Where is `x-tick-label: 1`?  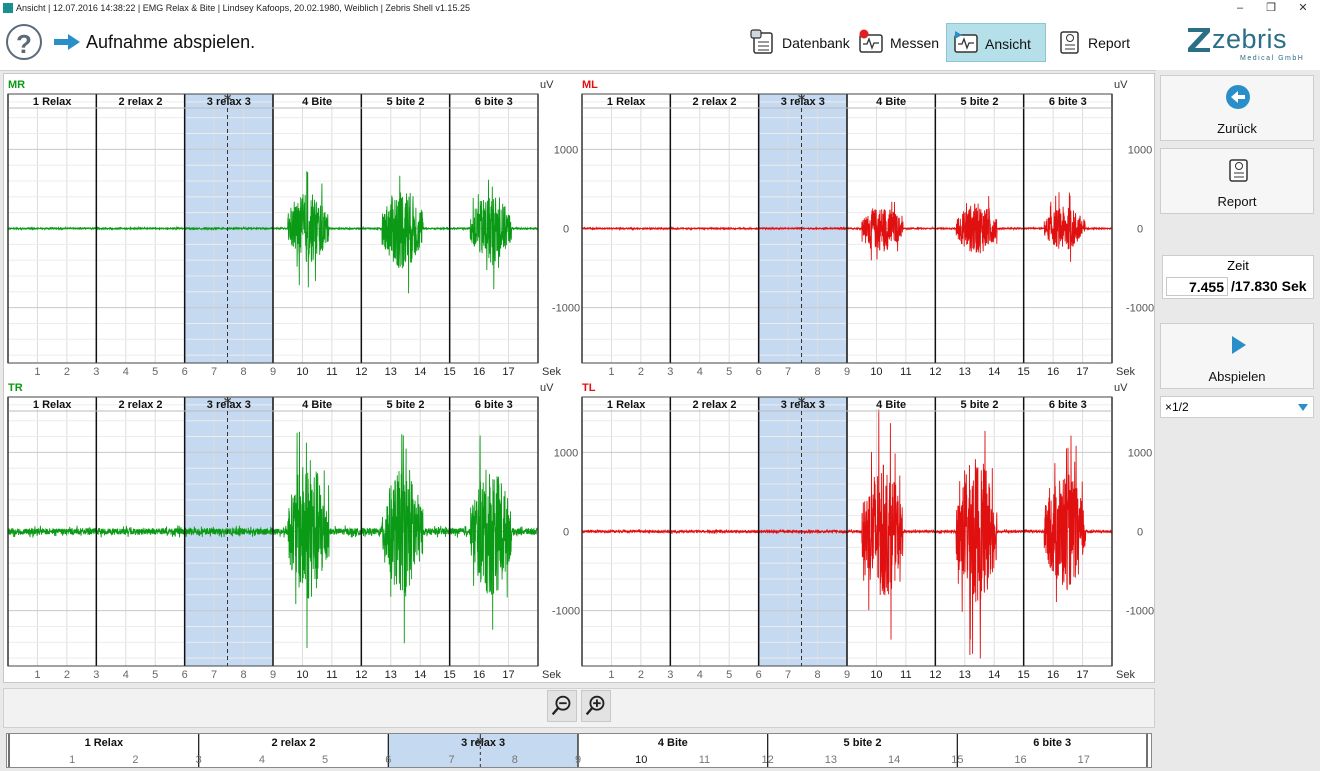
x-tick-label: 1 is located at coordinates (611, 675).